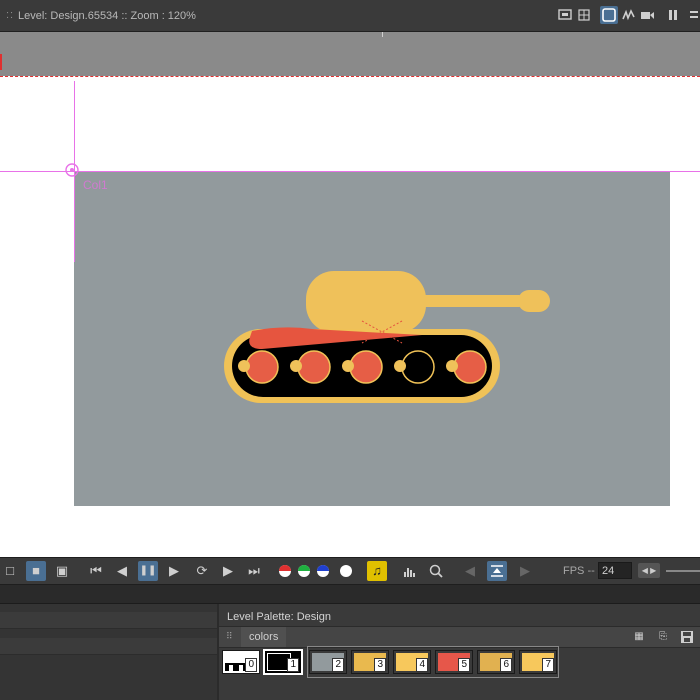 The height and width of the screenshot is (700, 700). What do you see at coordinates (285, 571) in the screenshot?
I see `red-channel-icon` at bounding box center [285, 571].